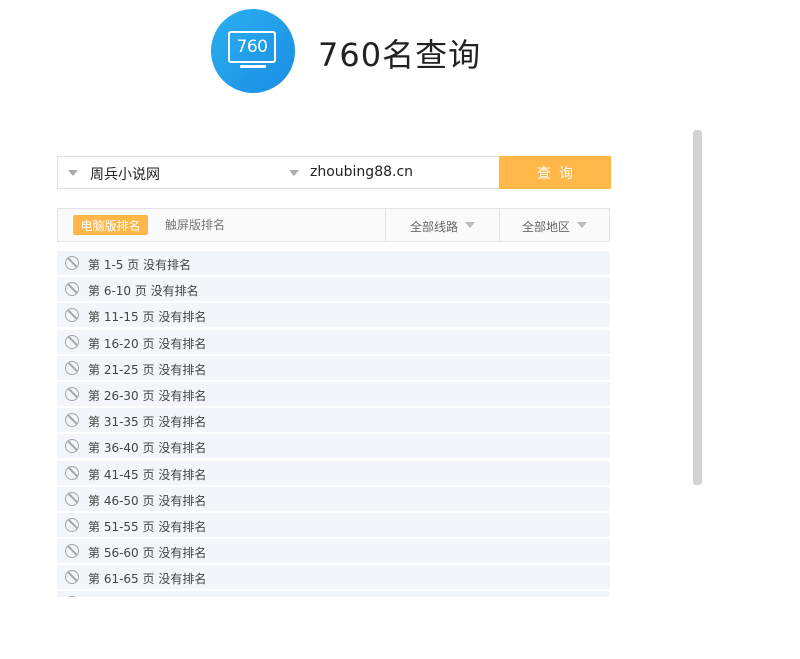 This screenshot has width=800, height=659. I want to click on site-select: 周兵小说网, so click(178, 172).